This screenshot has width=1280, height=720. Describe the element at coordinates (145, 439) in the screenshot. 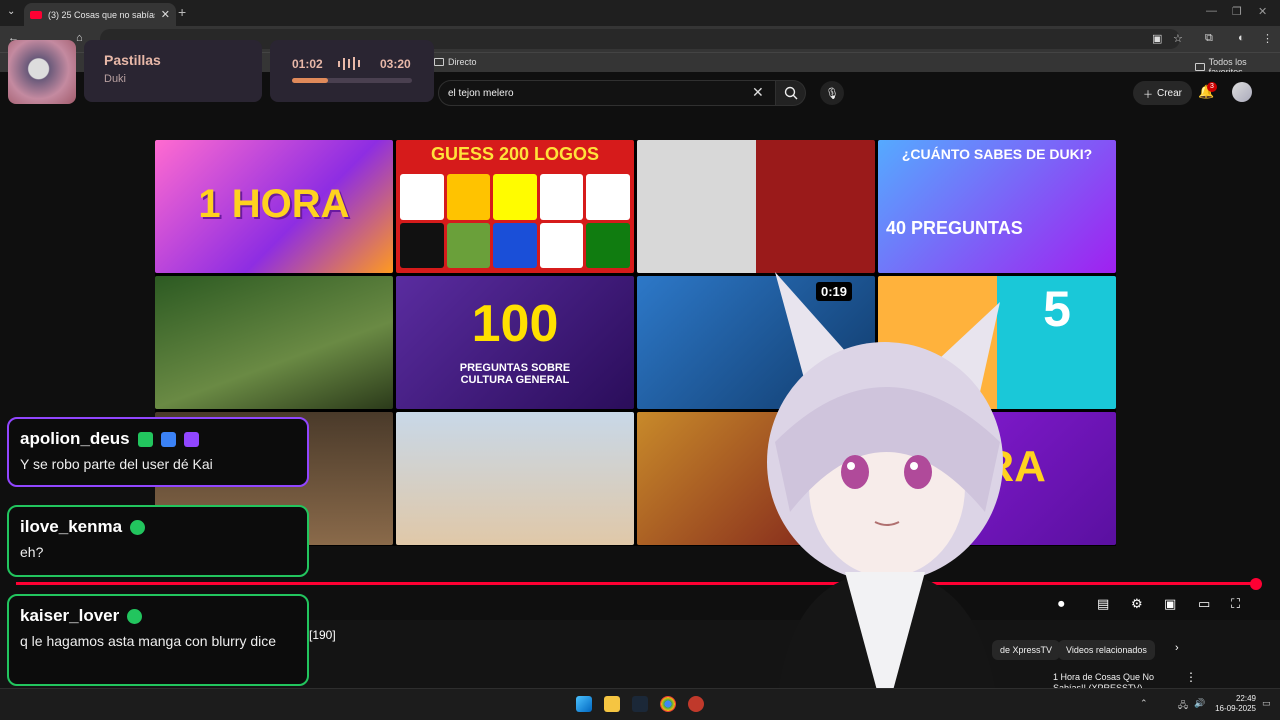

I see `moderator-badge-icon` at that location.